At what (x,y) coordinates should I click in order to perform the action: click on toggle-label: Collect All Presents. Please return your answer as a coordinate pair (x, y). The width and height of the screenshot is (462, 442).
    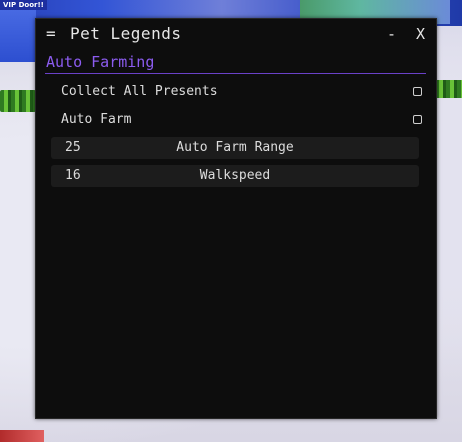
    Looking at the image, I should click on (139, 91).